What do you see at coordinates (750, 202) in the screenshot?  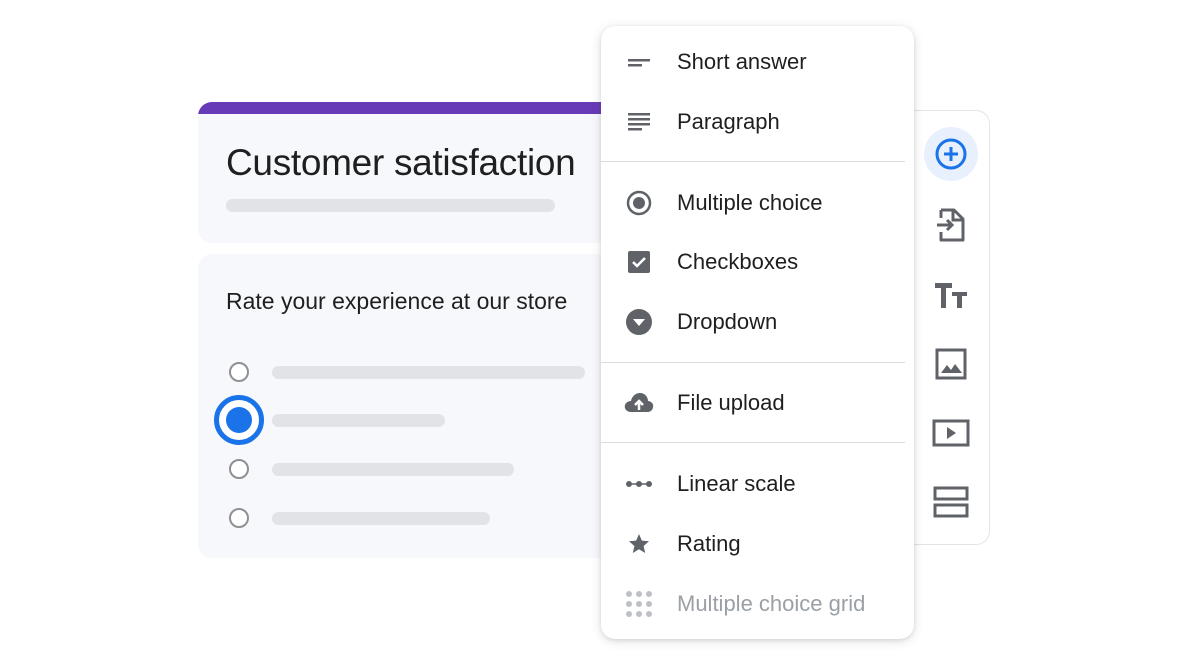 I see `menu-item-label: Multiple choice` at bounding box center [750, 202].